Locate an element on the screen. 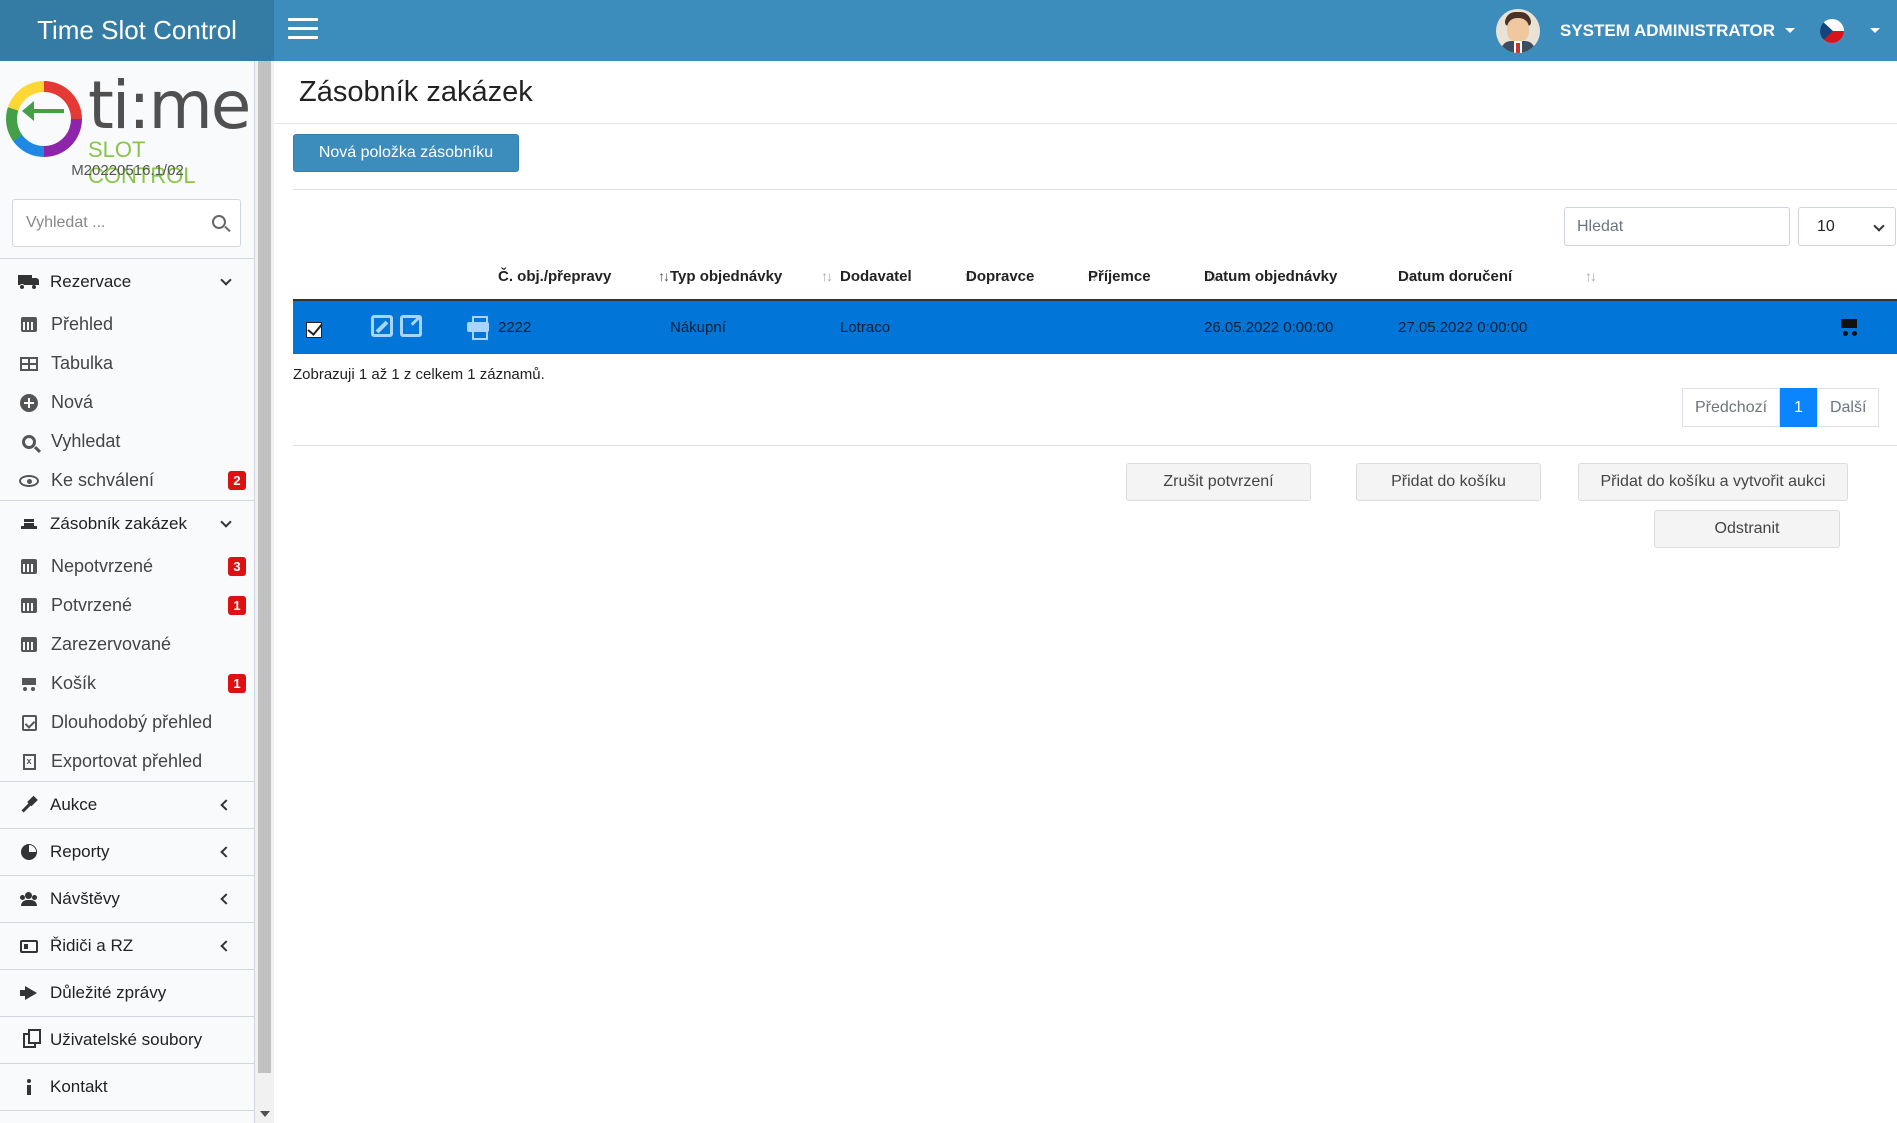 The height and width of the screenshot is (1123, 1897). remove-button: Odstranit is located at coordinates (1747, 529).